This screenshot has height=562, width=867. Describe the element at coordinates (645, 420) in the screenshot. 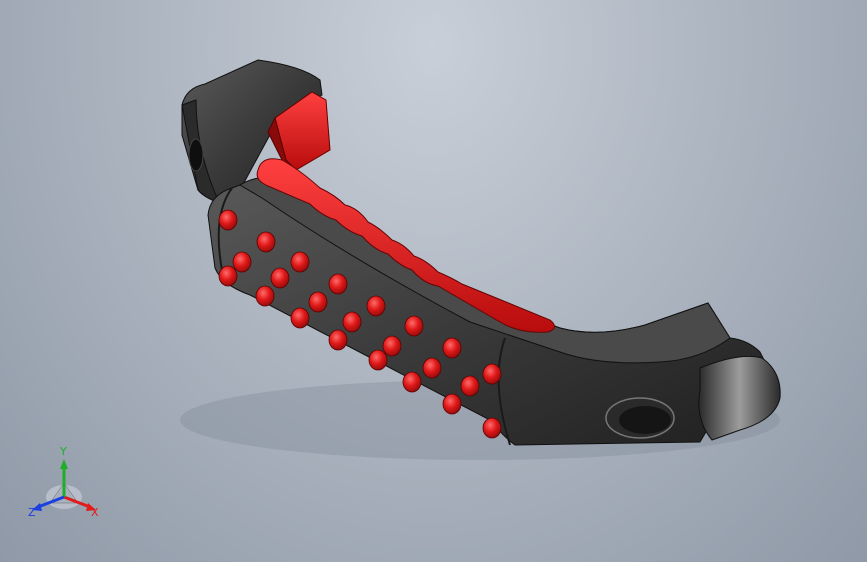

I see `right-mount-hole-inner` at that location.